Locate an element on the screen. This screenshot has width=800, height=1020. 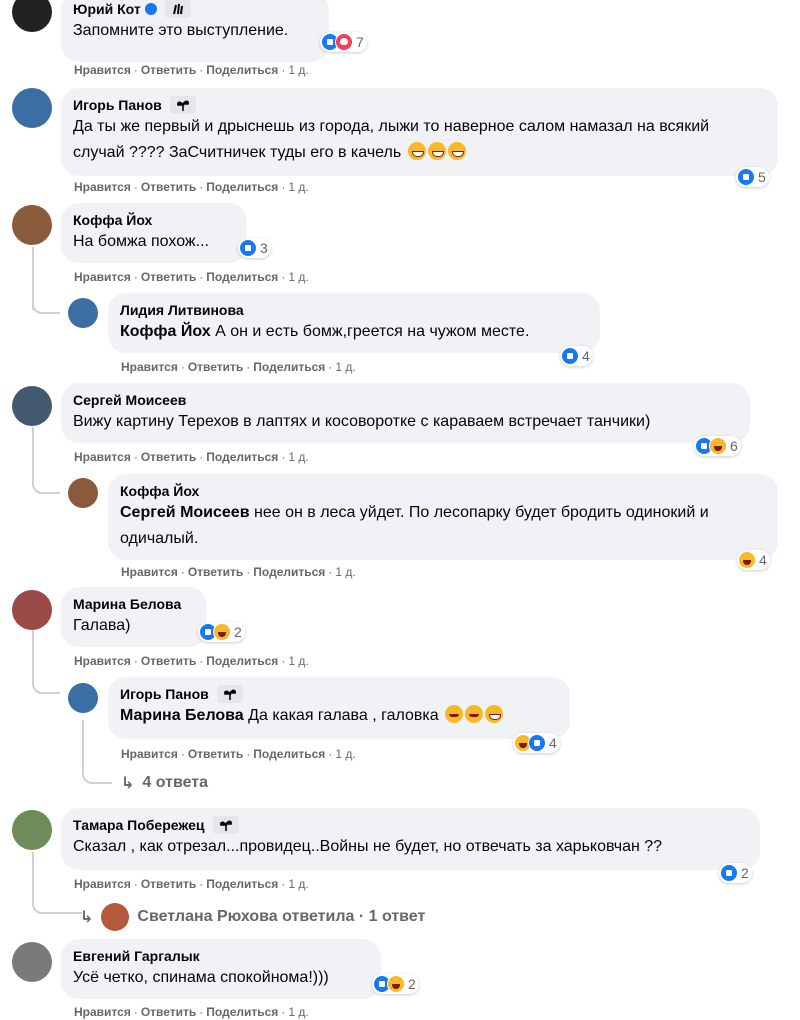
comment-author: Тамара Побережец is located at coordinates (410, 825).